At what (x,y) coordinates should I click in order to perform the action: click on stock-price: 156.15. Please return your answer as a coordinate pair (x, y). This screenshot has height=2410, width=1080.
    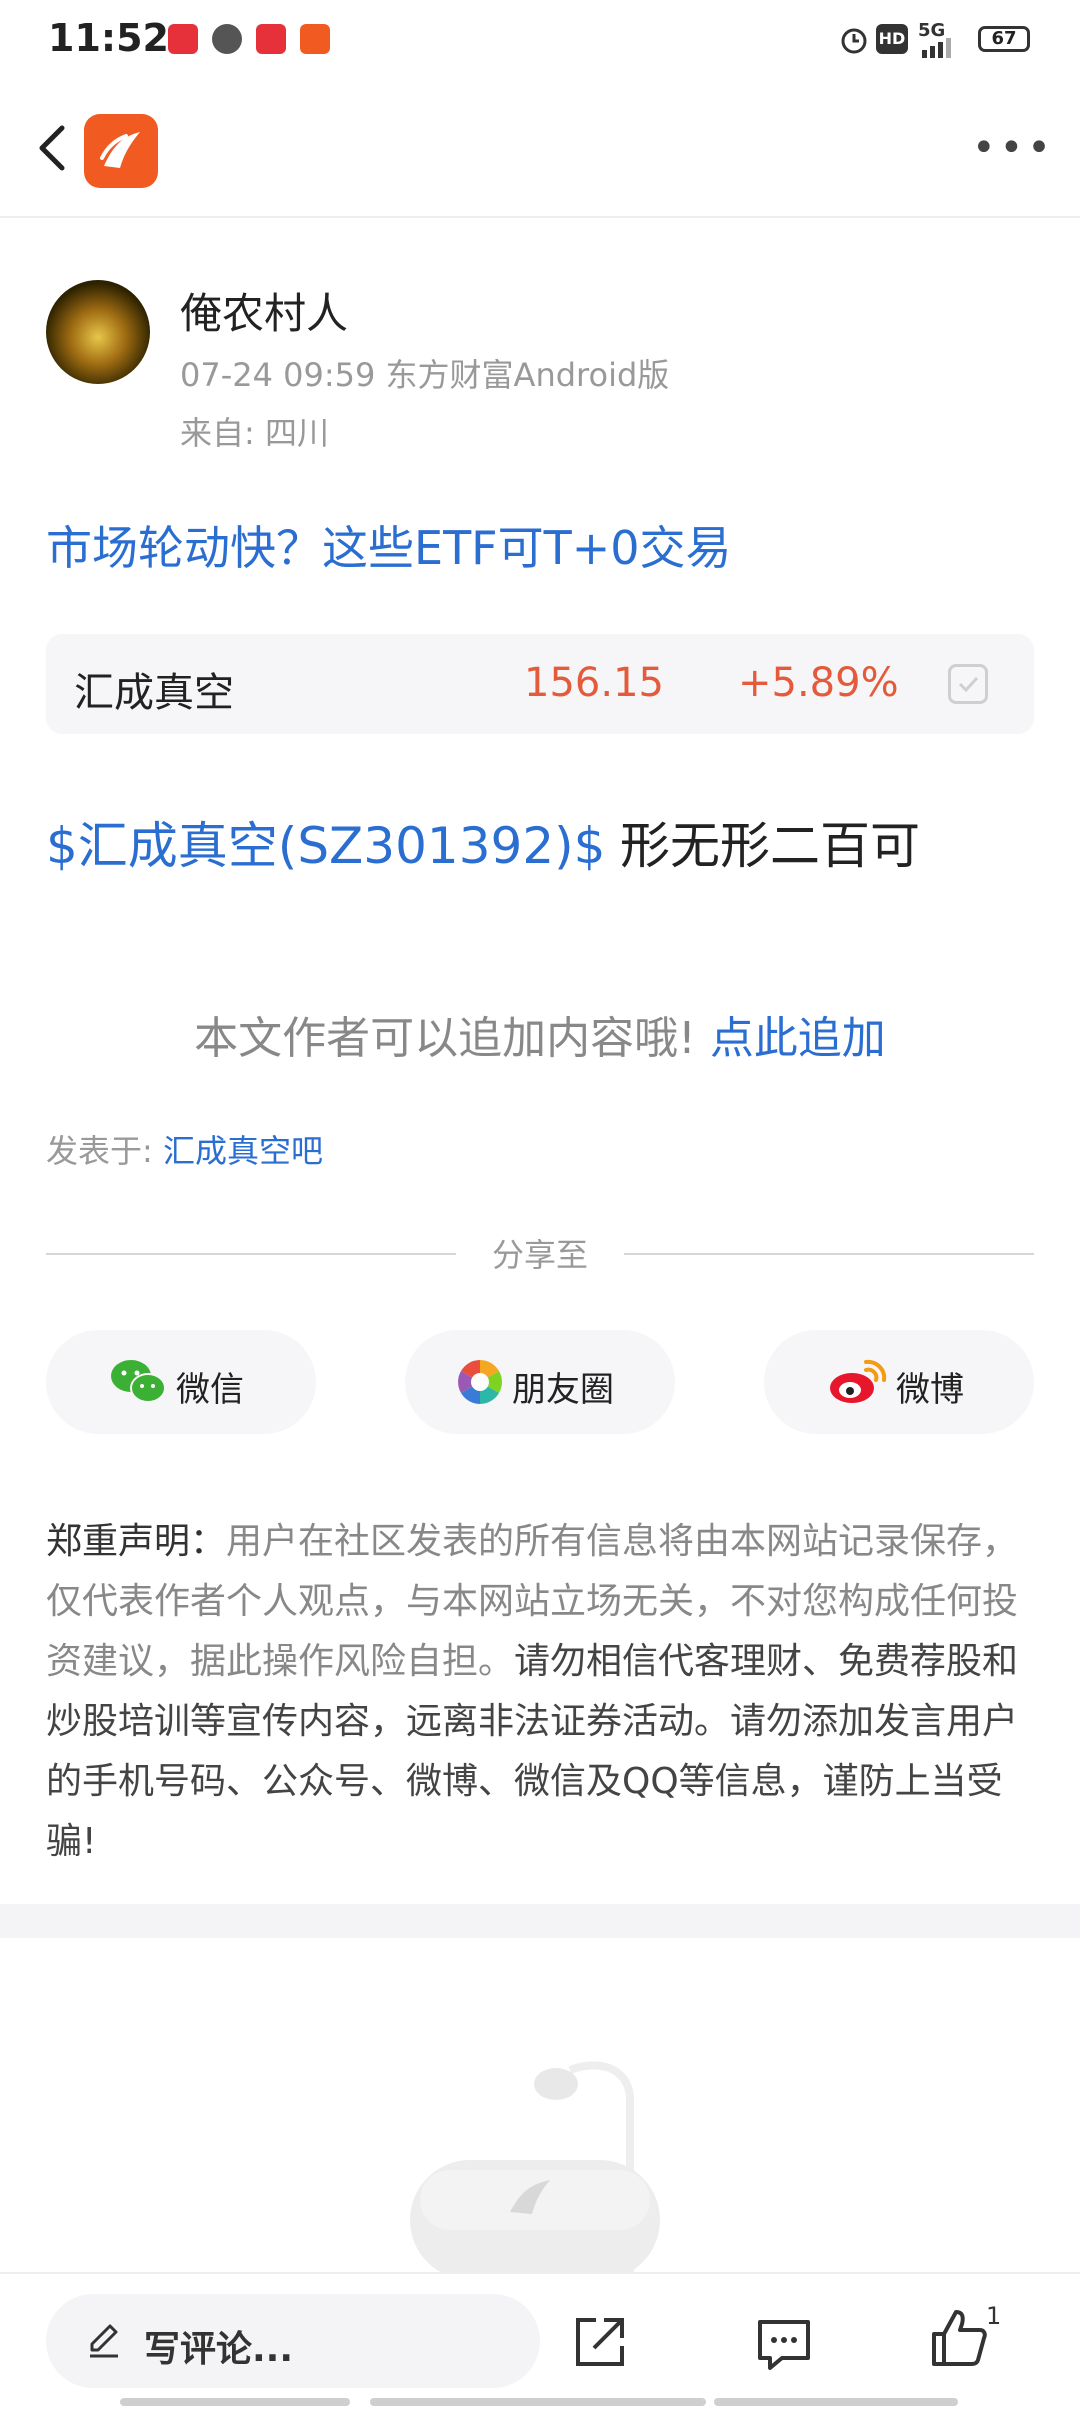
    Looking at the image, I should click on (594, 683).